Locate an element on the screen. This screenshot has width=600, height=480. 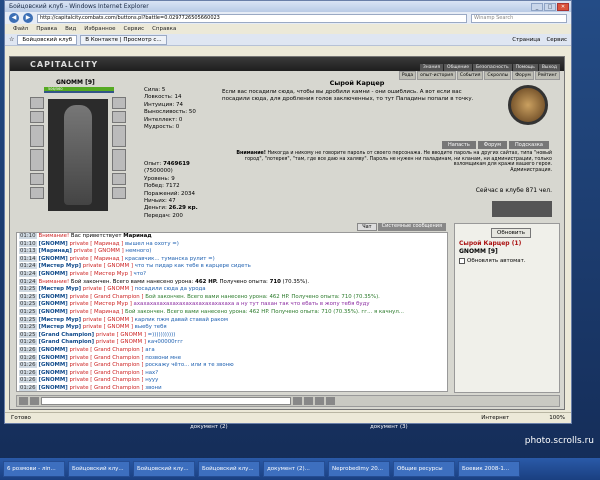
chat-nick: [Маринад] is located at coordinates (55, 251).